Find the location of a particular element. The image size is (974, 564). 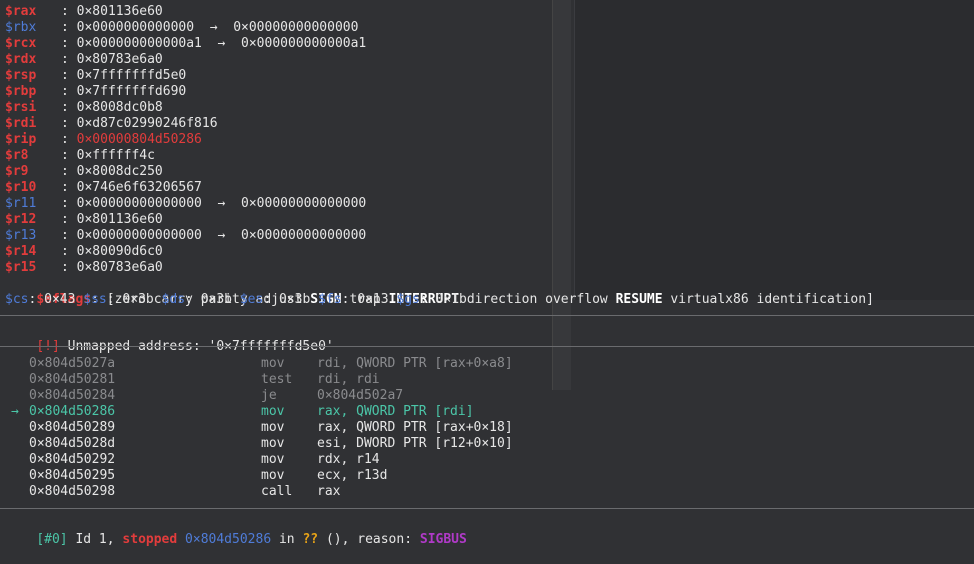

register-value: 0×000000000000a1 is located at coordinates (139, 43).